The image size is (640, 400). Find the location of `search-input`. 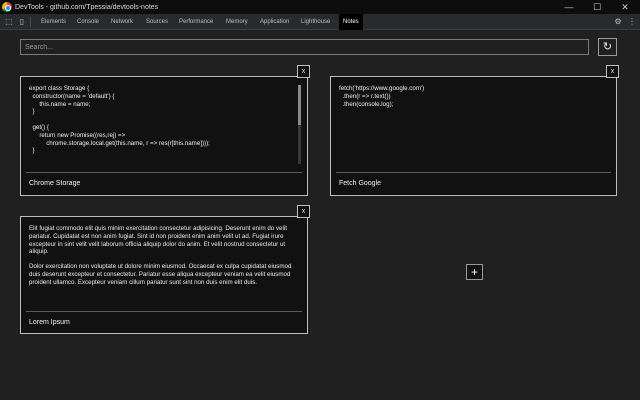

search-input is located at coordinates (304, 47).